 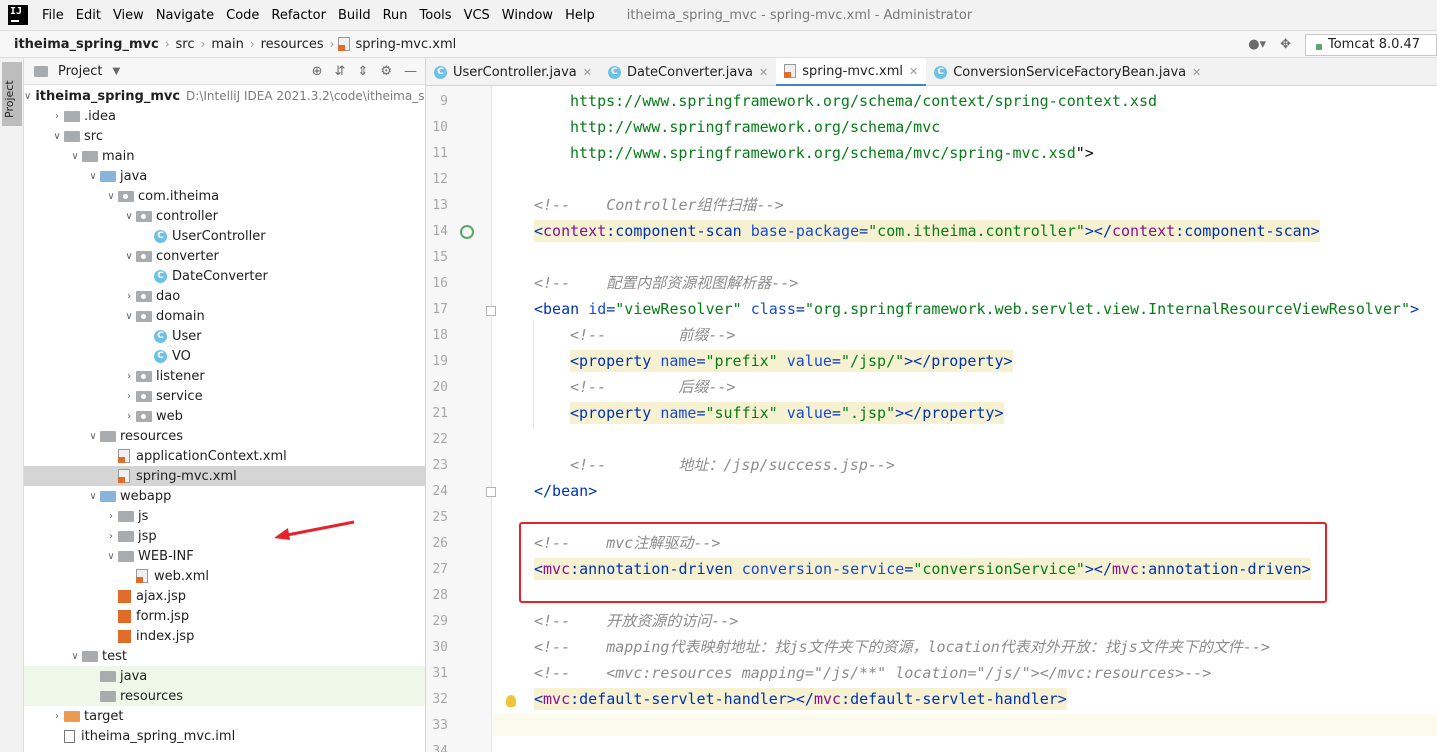 What do you see at coordinates (224, 236) in the screenshot?
I see `tree-item: C UserController` at bounding box center [224, 236].